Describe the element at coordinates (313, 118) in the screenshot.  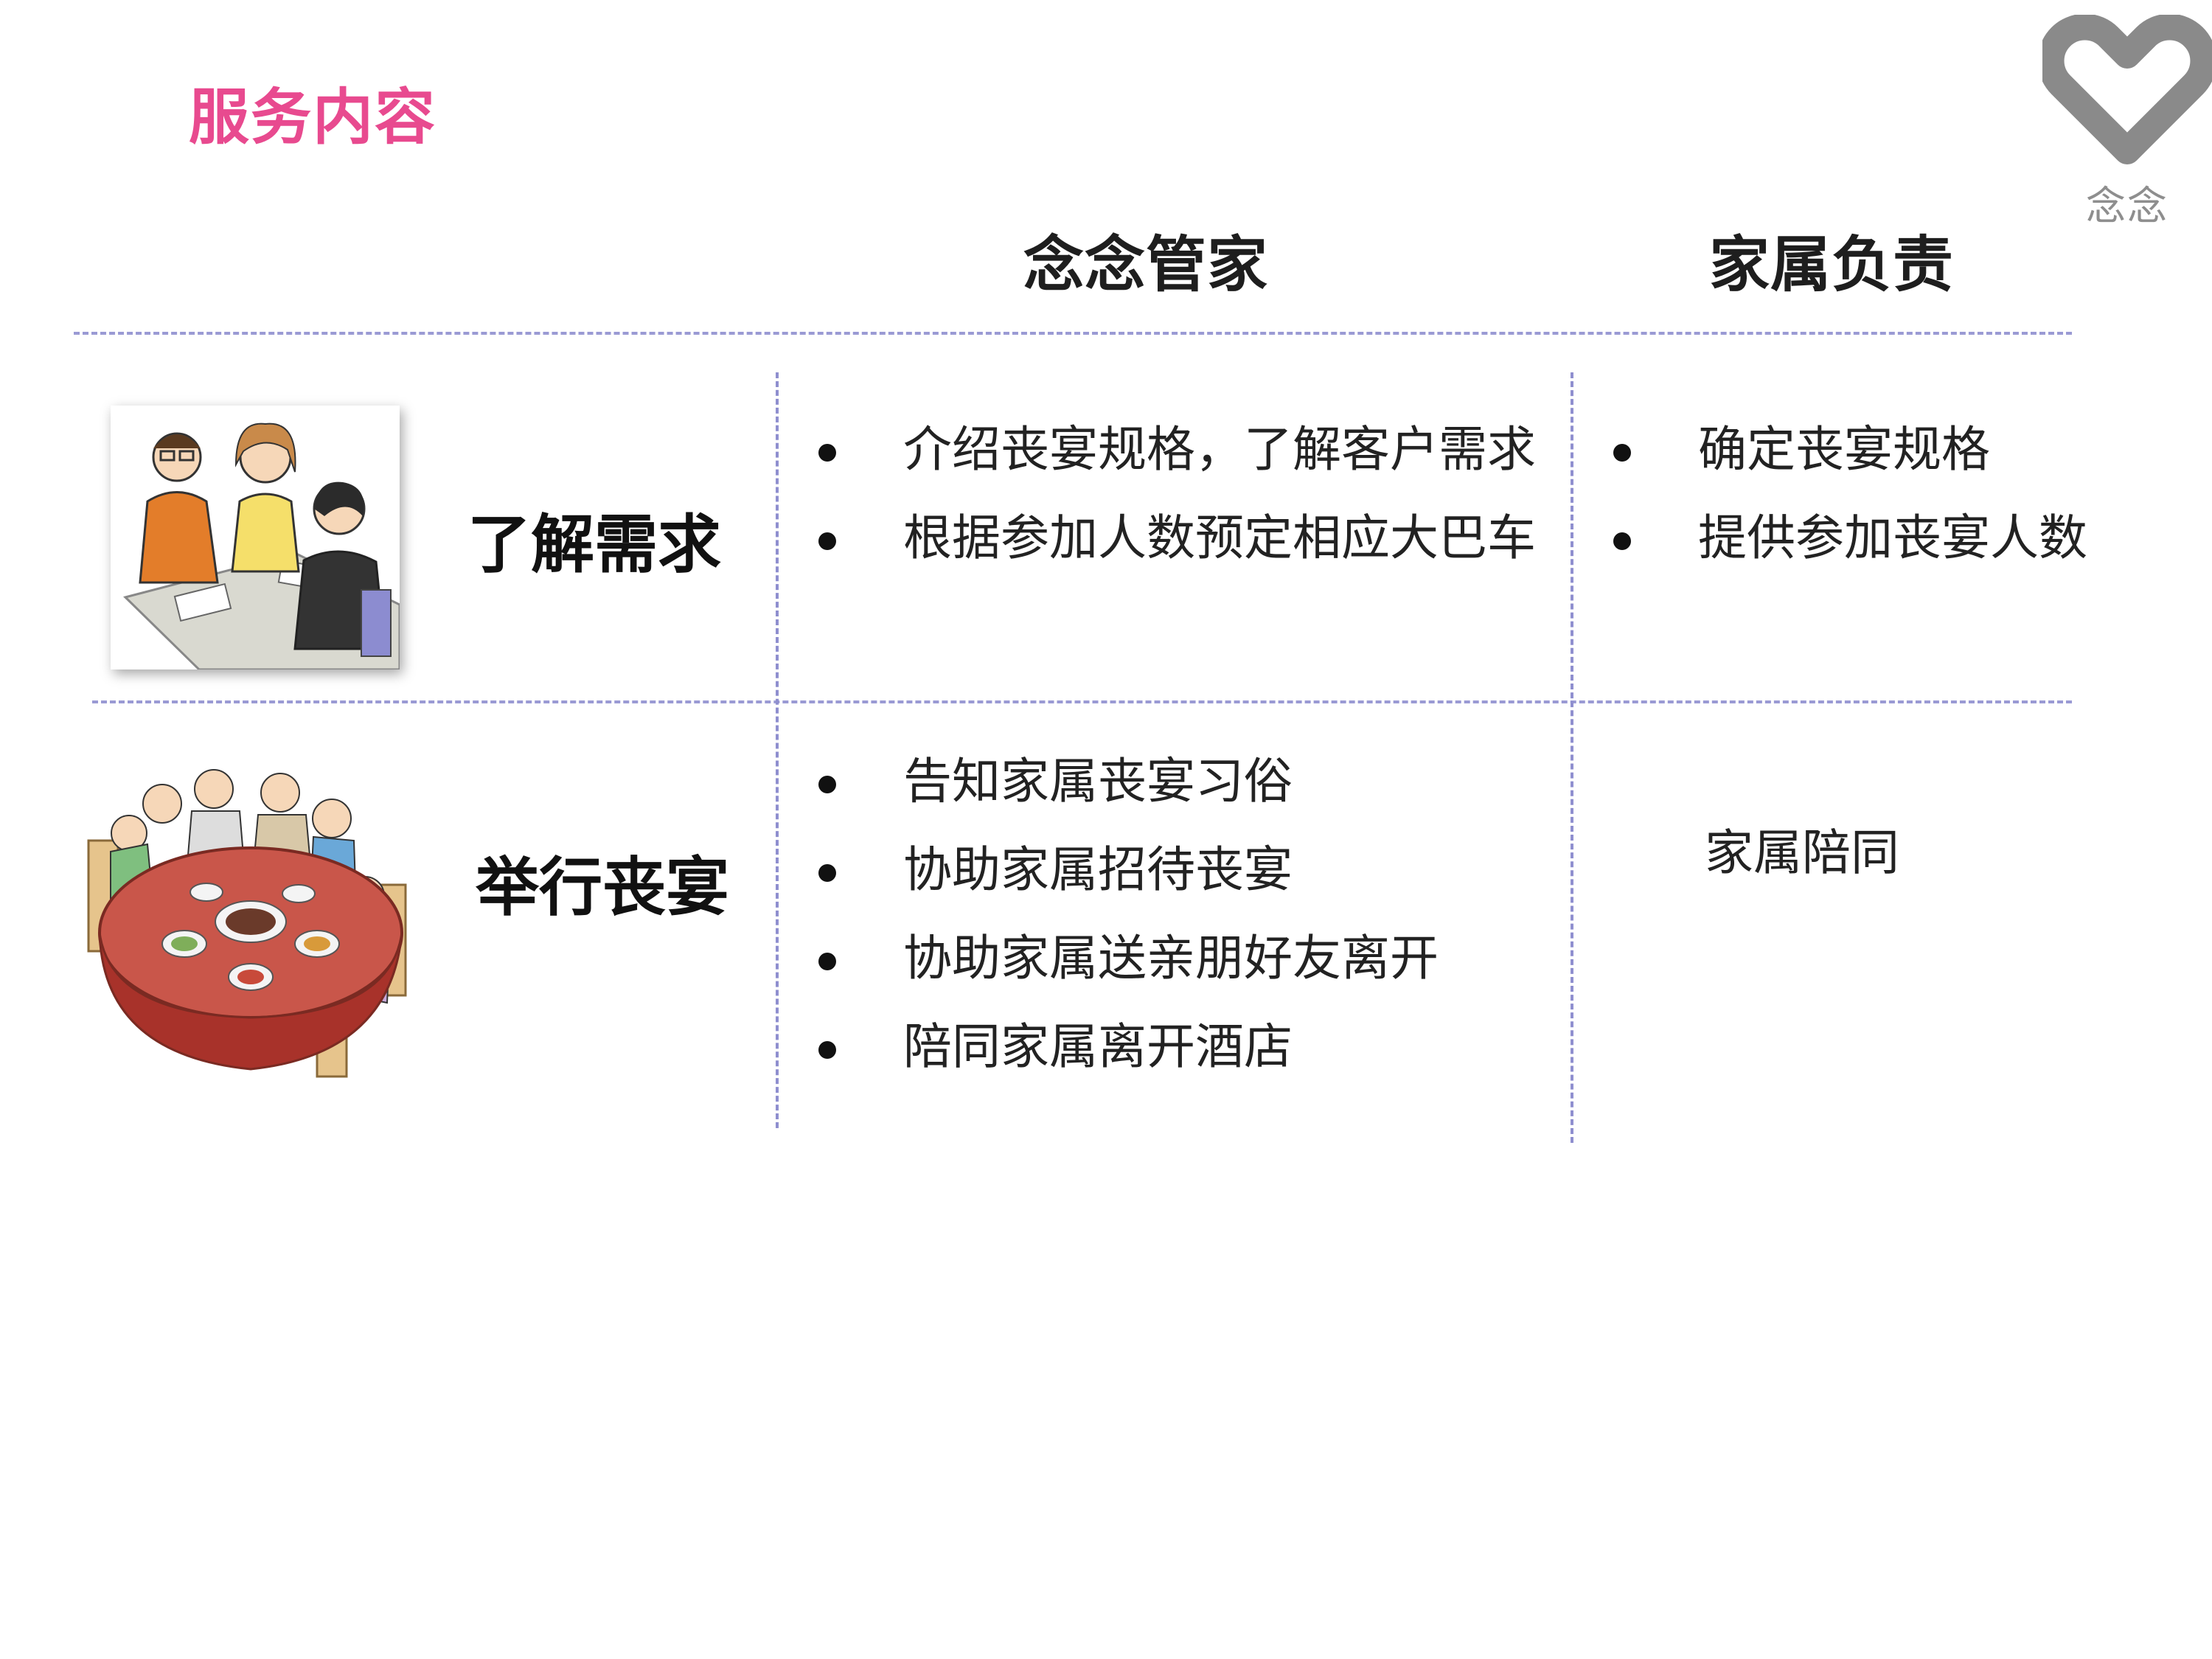
I see `page-title: 服务内容` at that location.